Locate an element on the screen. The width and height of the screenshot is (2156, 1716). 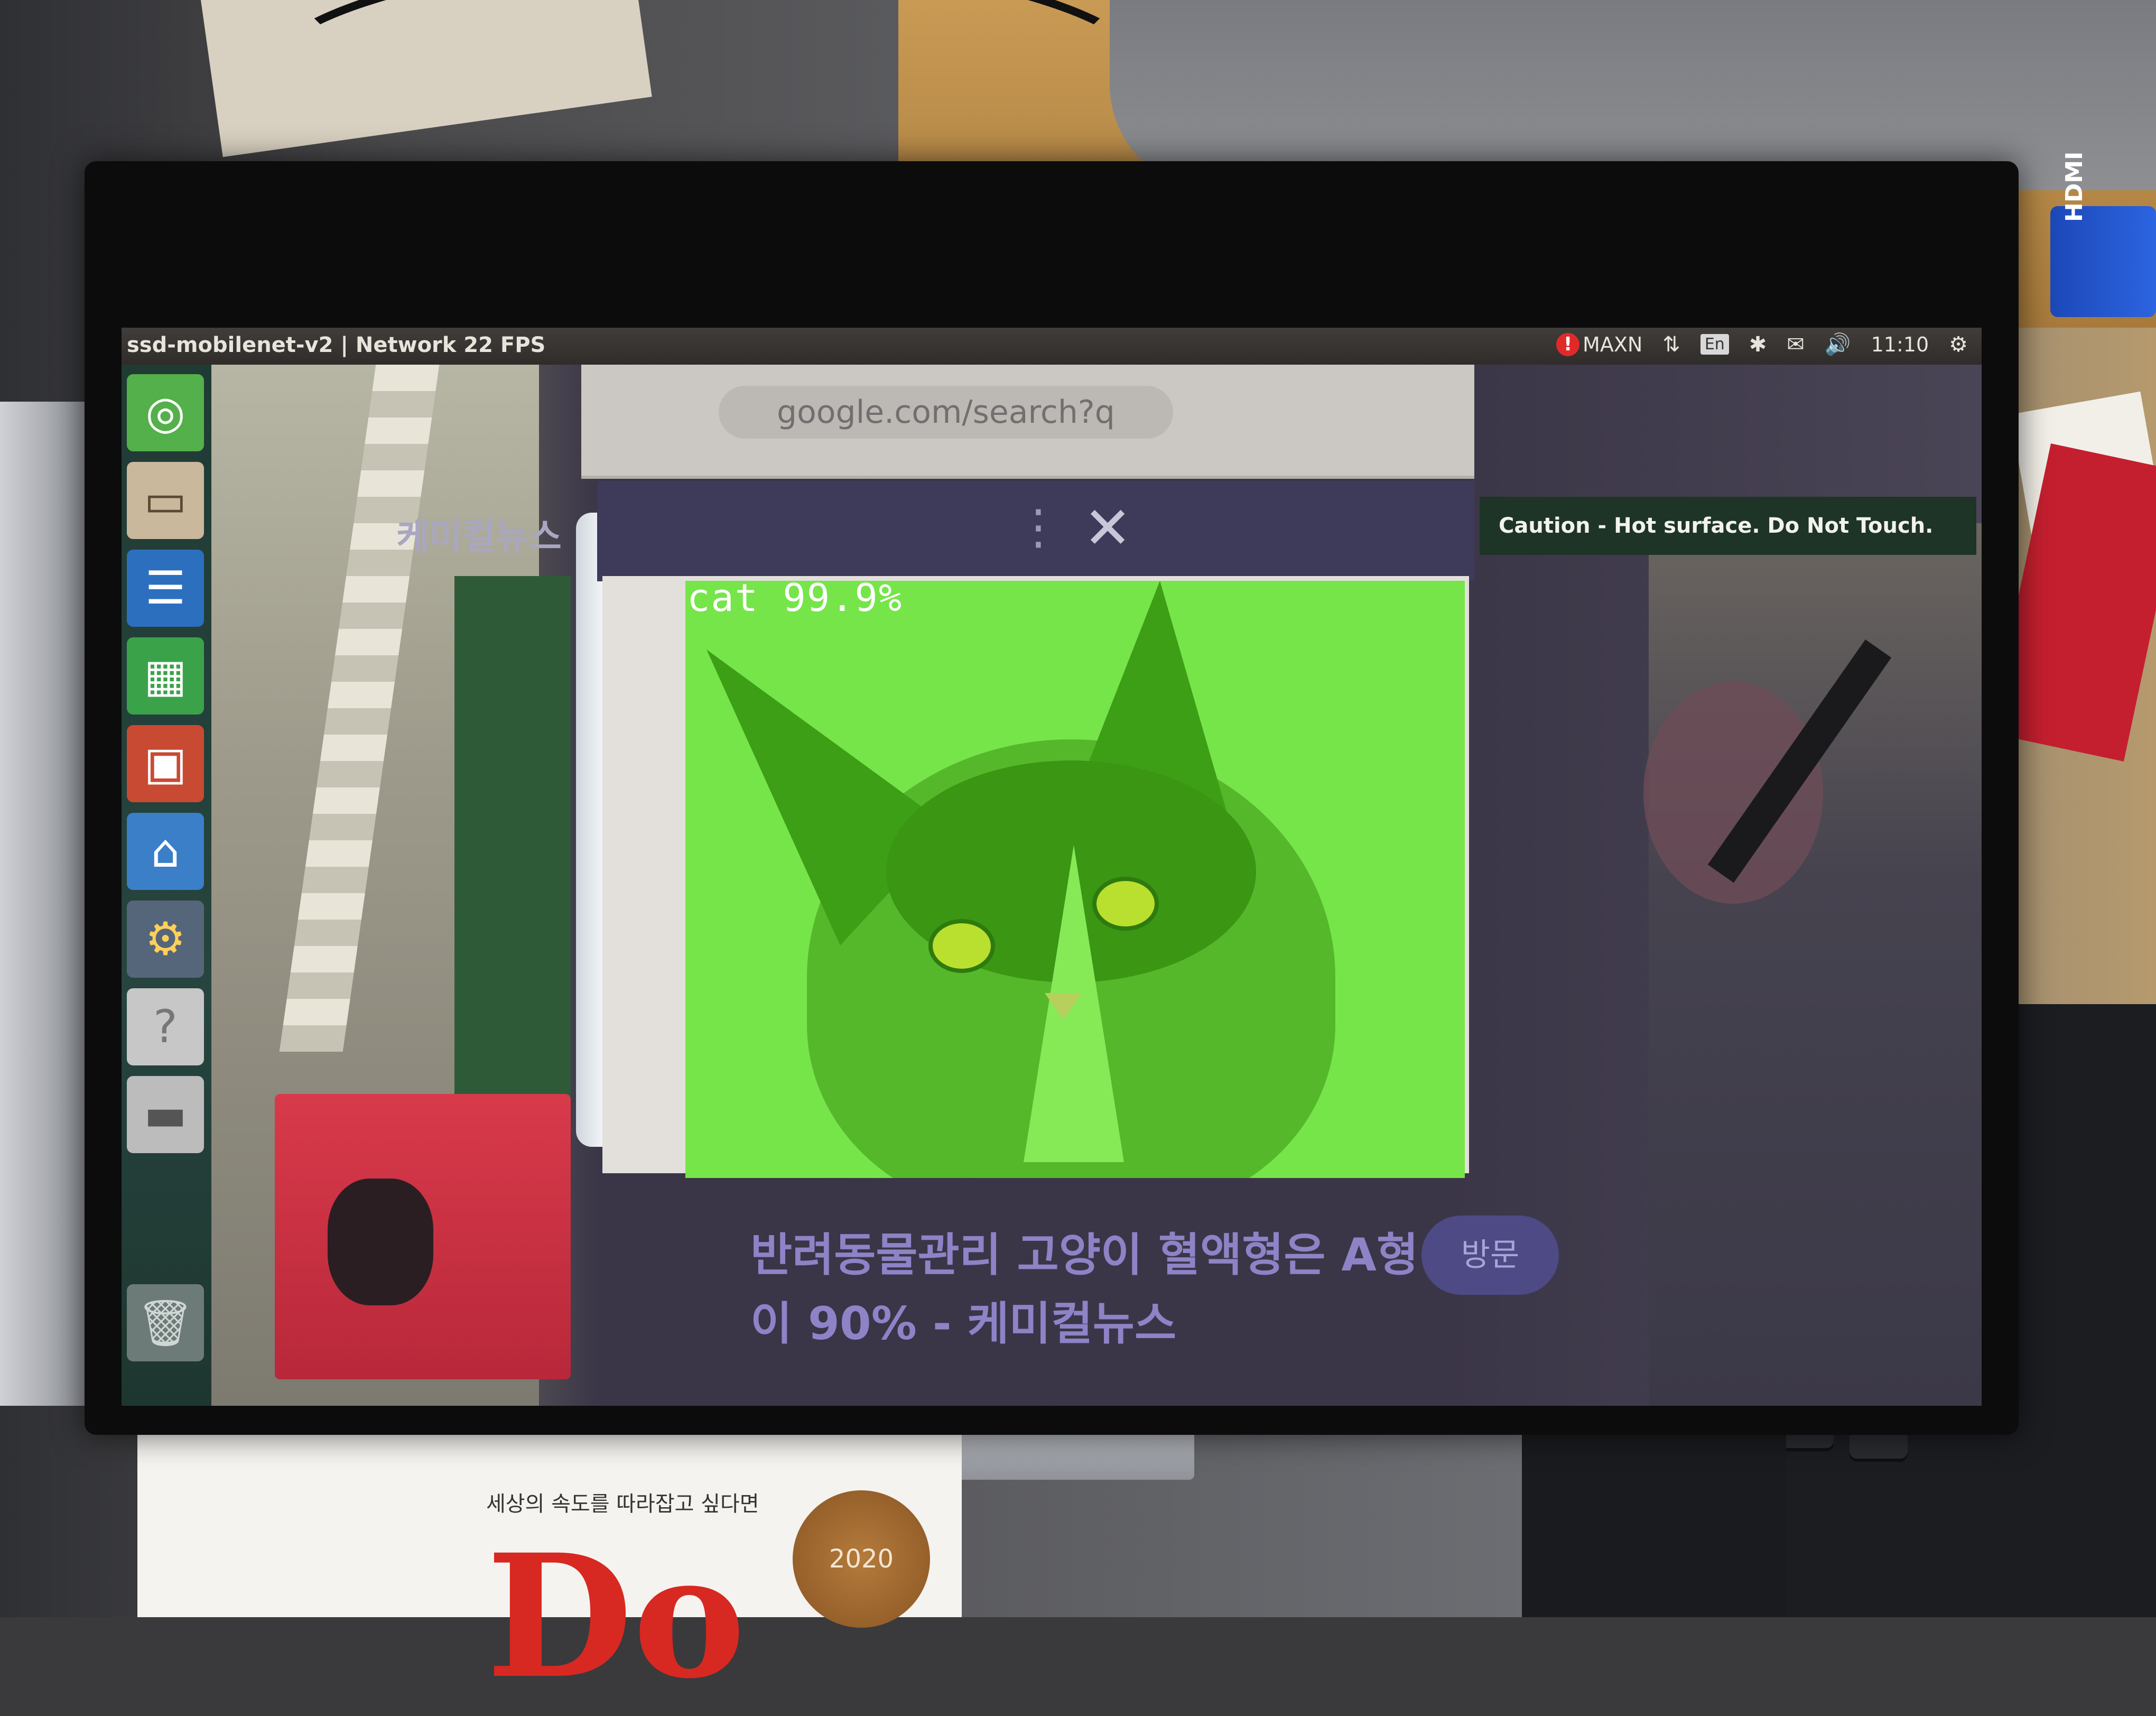
presentation-icon: ▣ is located at coordinates (165, 763).